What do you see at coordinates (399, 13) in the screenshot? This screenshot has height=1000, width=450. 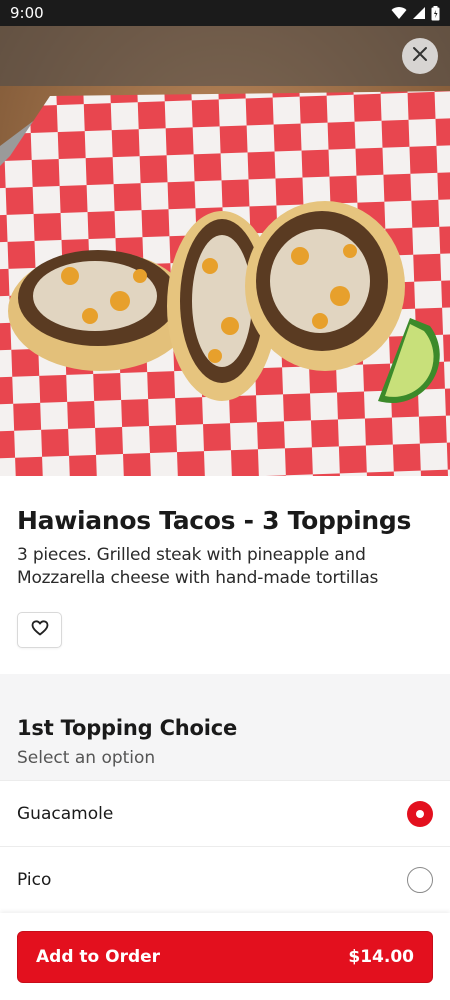 I see `wifi-icon` at bounding box center [399, 13].